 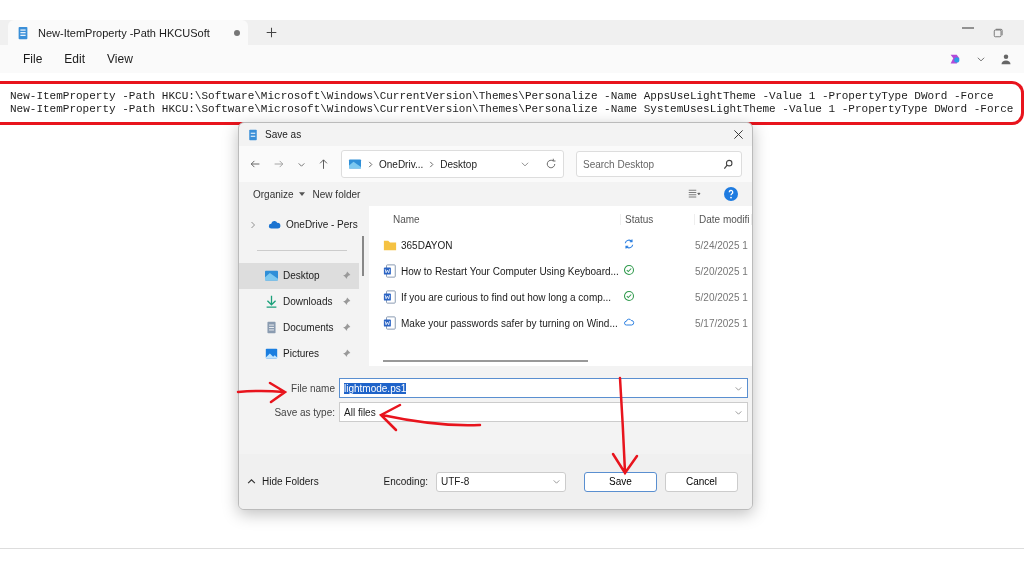 I want to click on menu-item: File, so click(x=33, y=59).